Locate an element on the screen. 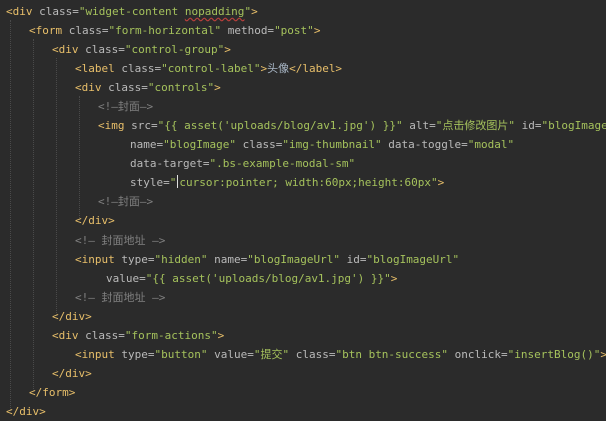 The height and width of the screenshot is (421, 606). string-token: " is located at coordinates (173, 182).